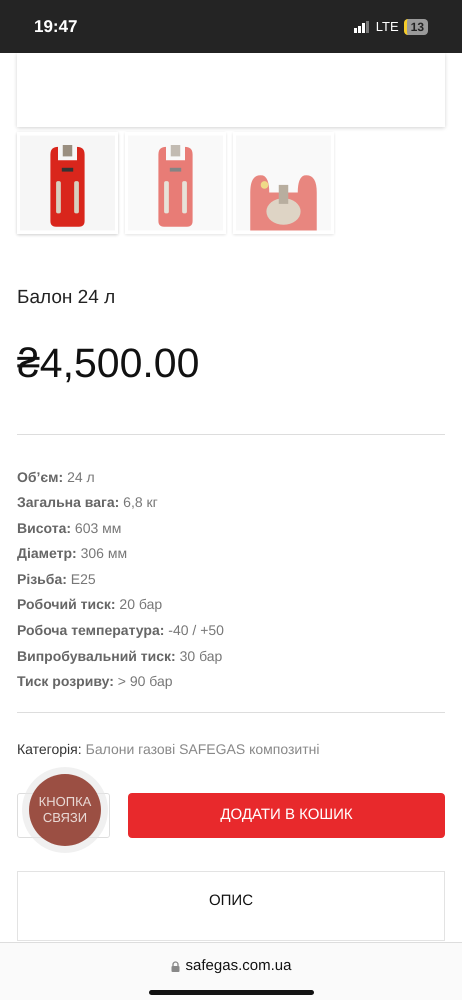  I want to click on spec-line: Робочий тиск: 20 бар, so click(90, 604).